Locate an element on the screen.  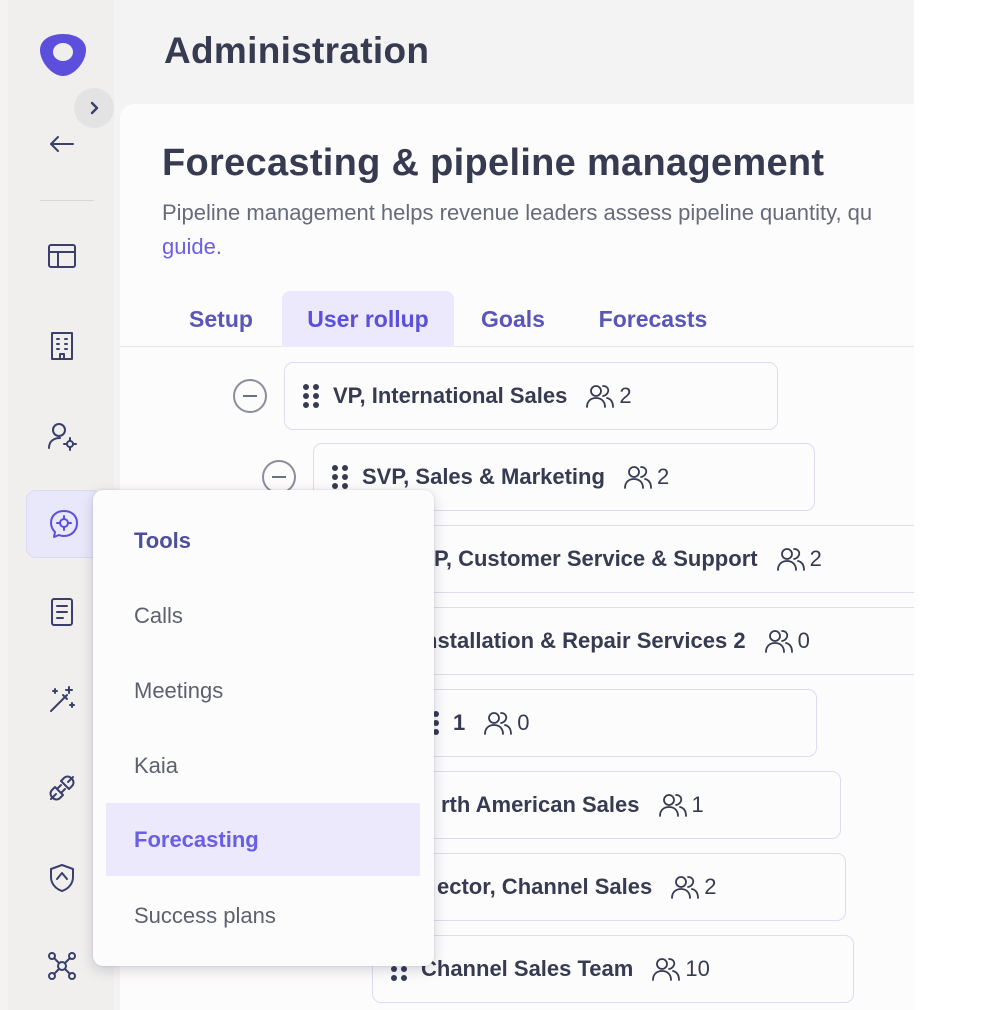
node-label: P, Customer Service & Support is located at coordinates (596, 558).